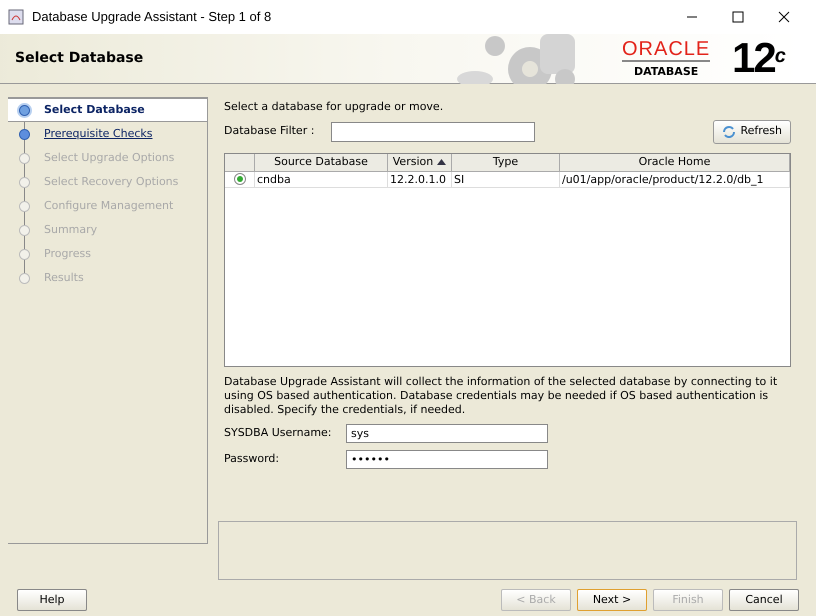 The width and height of the screenshot is (816, 616). What do you see at coordinates (441, 162) in the screenshot?
I see `sort-ascending-icon` at bounding box center [441, 162].